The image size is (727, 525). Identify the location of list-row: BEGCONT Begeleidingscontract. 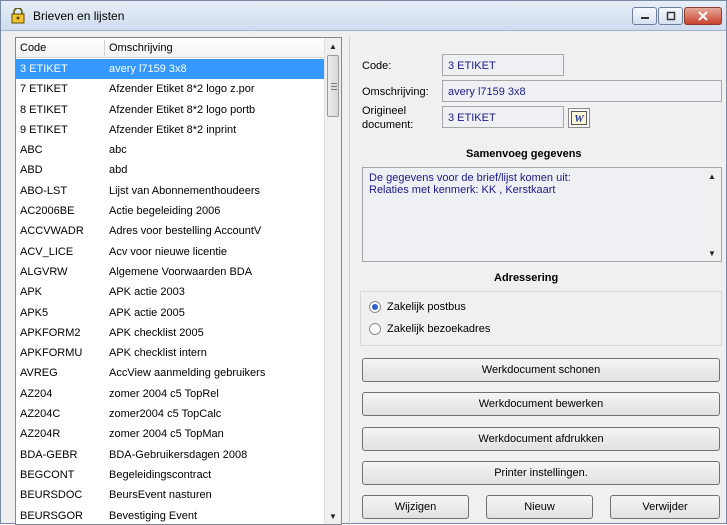
(170, 475).